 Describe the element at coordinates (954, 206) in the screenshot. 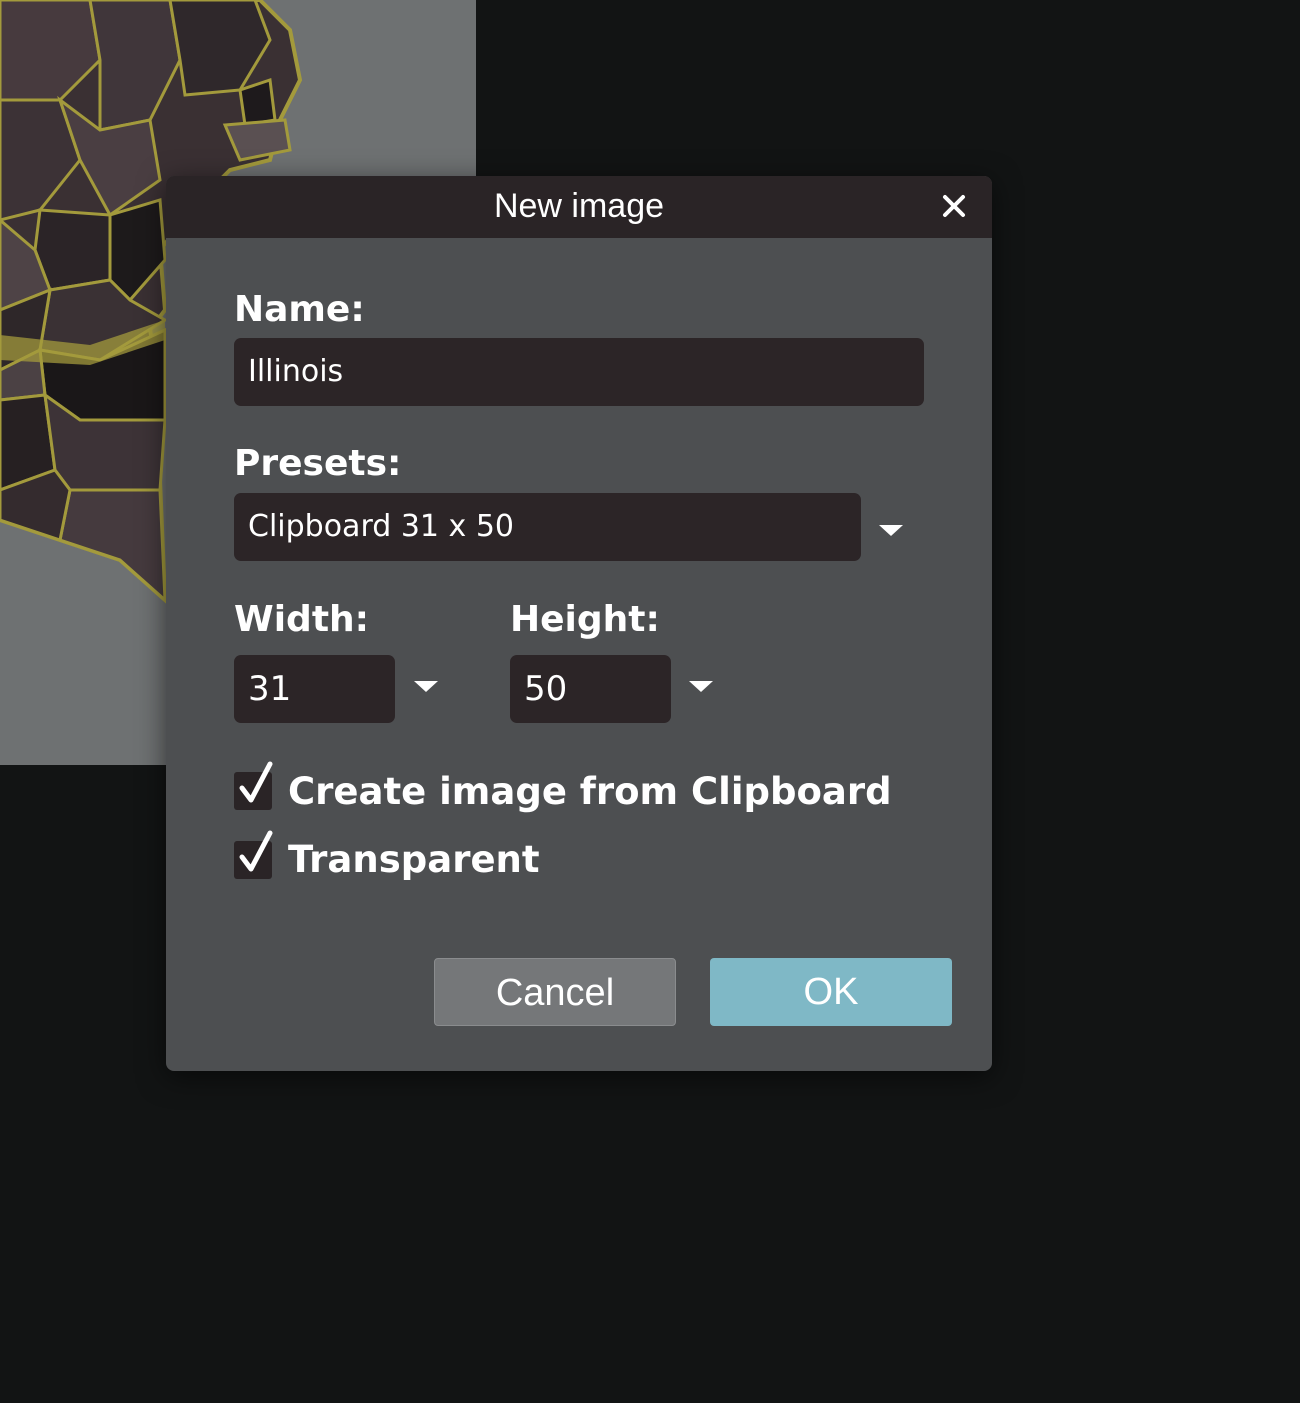

I see `close-icon` at that location.